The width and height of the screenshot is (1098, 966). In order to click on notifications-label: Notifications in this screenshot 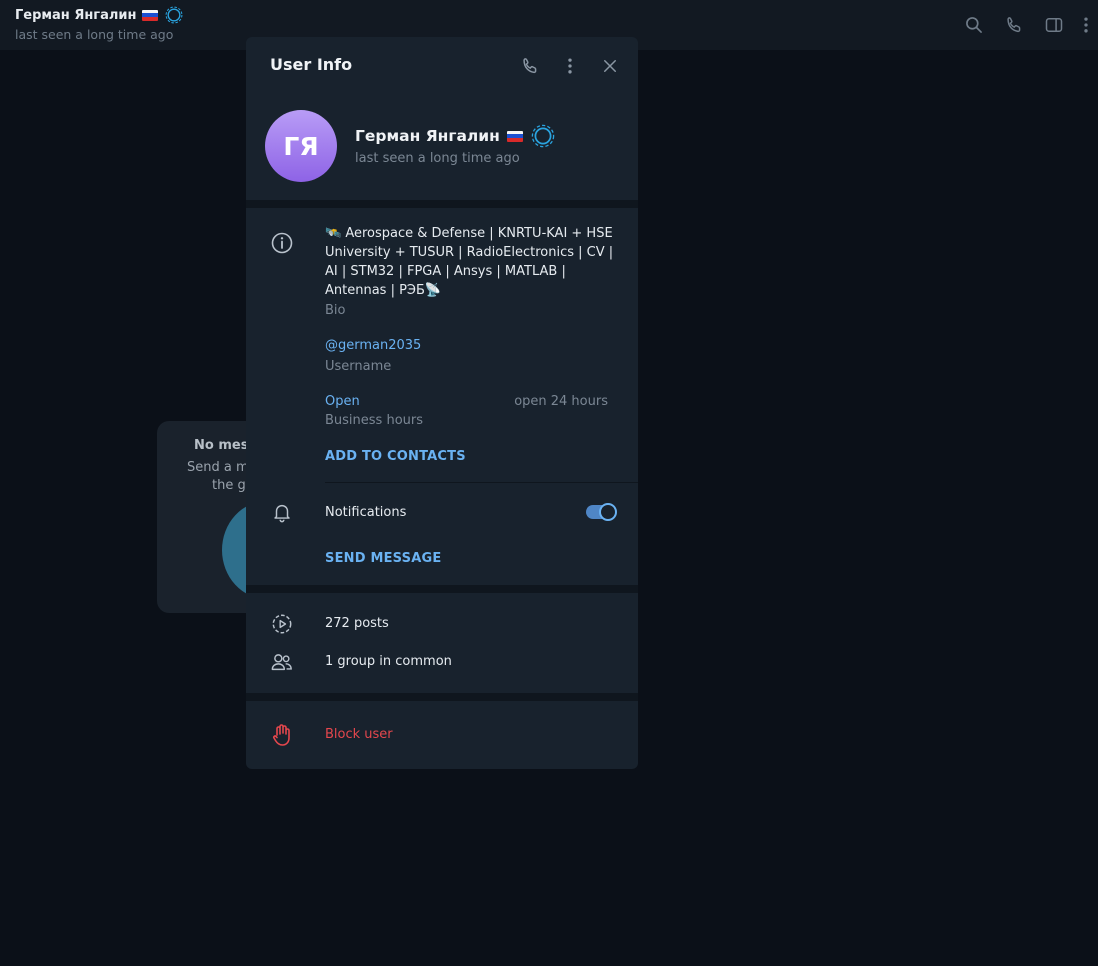, I will do `click(366, 512)`.